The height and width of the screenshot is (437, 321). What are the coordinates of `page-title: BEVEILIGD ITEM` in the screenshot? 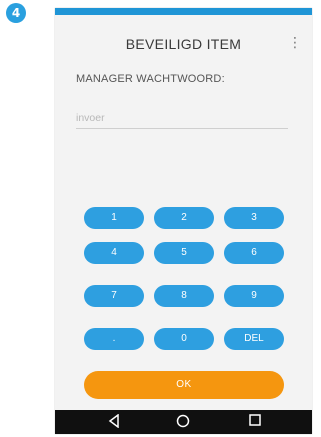 It's located at (183, 44).